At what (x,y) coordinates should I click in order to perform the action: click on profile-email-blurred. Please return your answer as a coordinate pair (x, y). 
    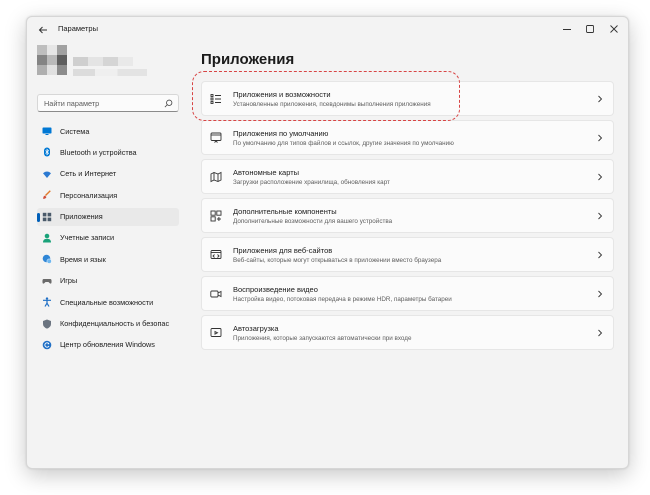
    Looking at the image, I should click on (110, 72).